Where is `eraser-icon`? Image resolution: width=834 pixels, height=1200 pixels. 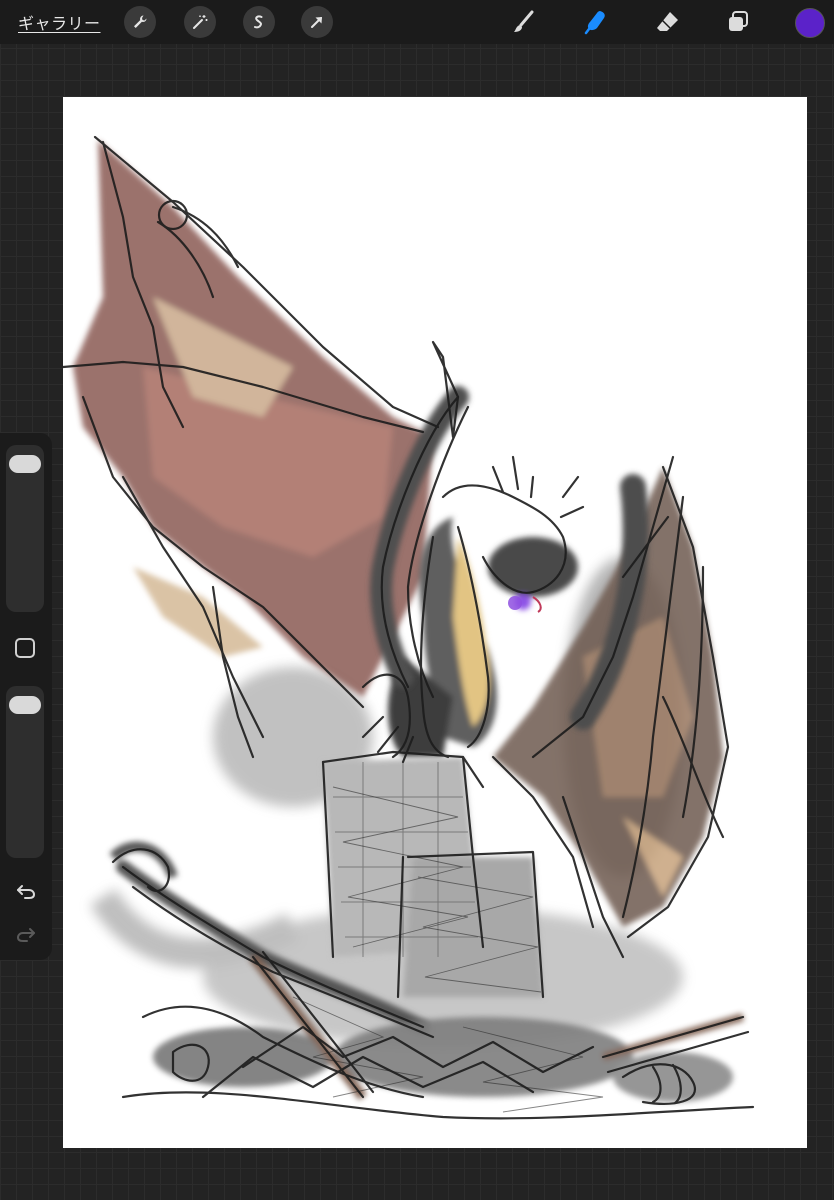 eraser-icon is located at coordinates (667, 21).